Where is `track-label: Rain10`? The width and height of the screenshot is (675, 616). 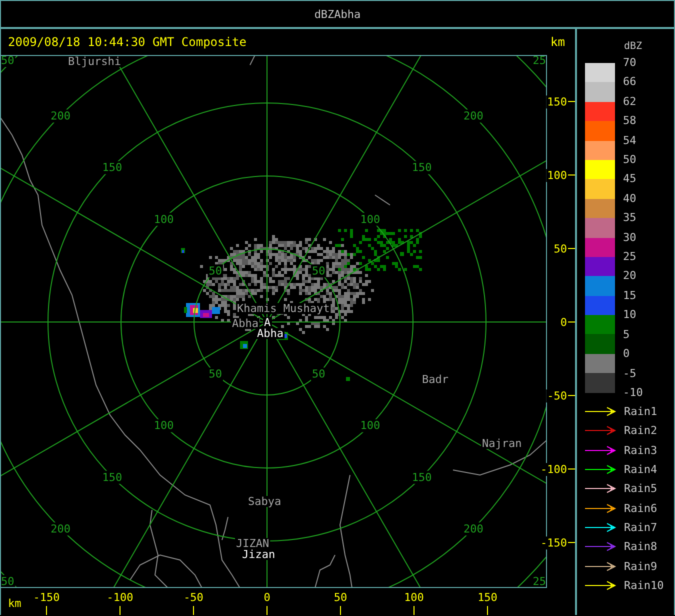
track-label: Rain10 is located at coordinates (644, 585).